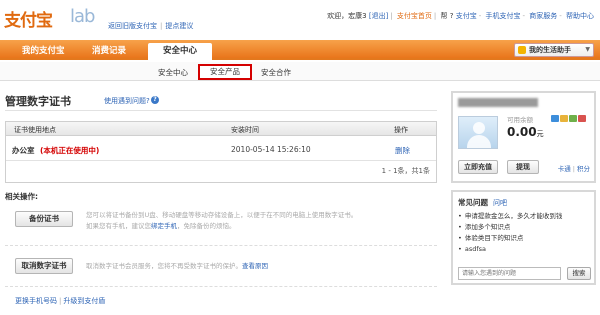  Describe the element at coordinates (225, 72) in the screenshot. I see `subtab-security-products: 安全产品` at that location.